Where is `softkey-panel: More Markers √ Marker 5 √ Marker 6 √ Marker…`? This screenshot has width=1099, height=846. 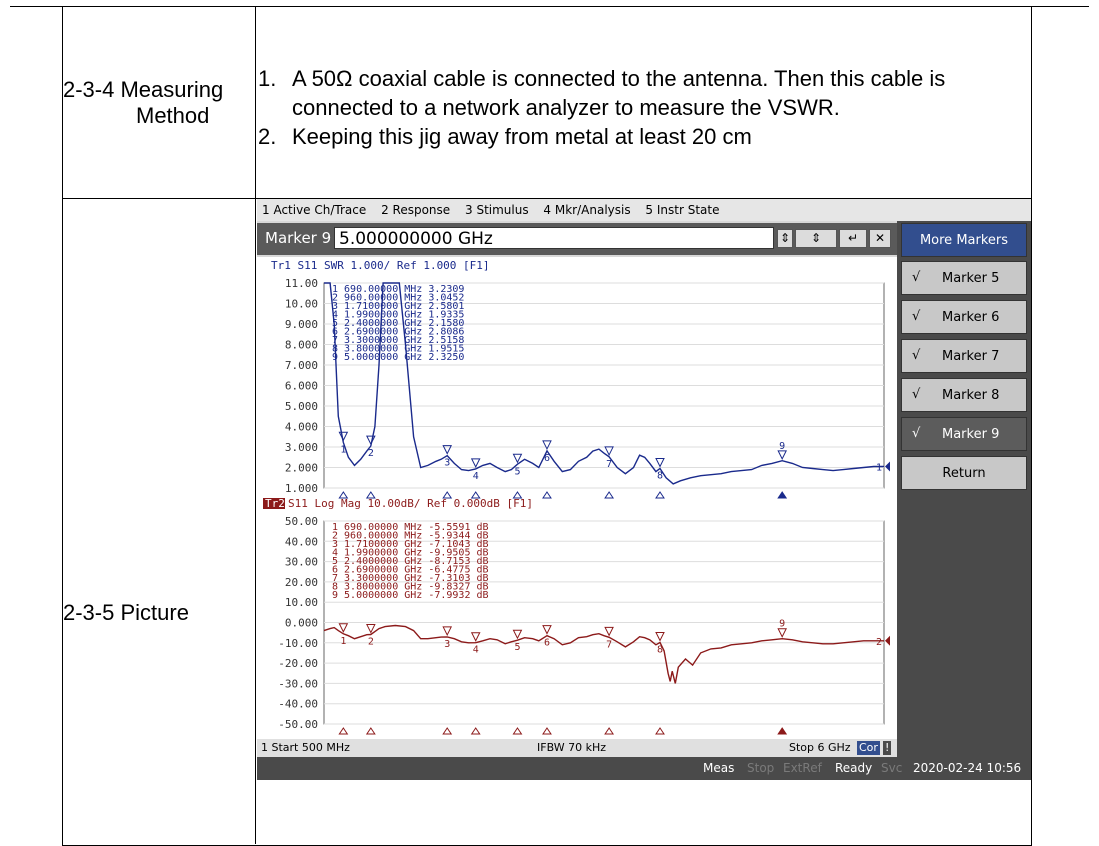 softkey-panel: More Markers √ Marker 5 √ Marker 6 √ Marker… is located at coordinates (964, 491).